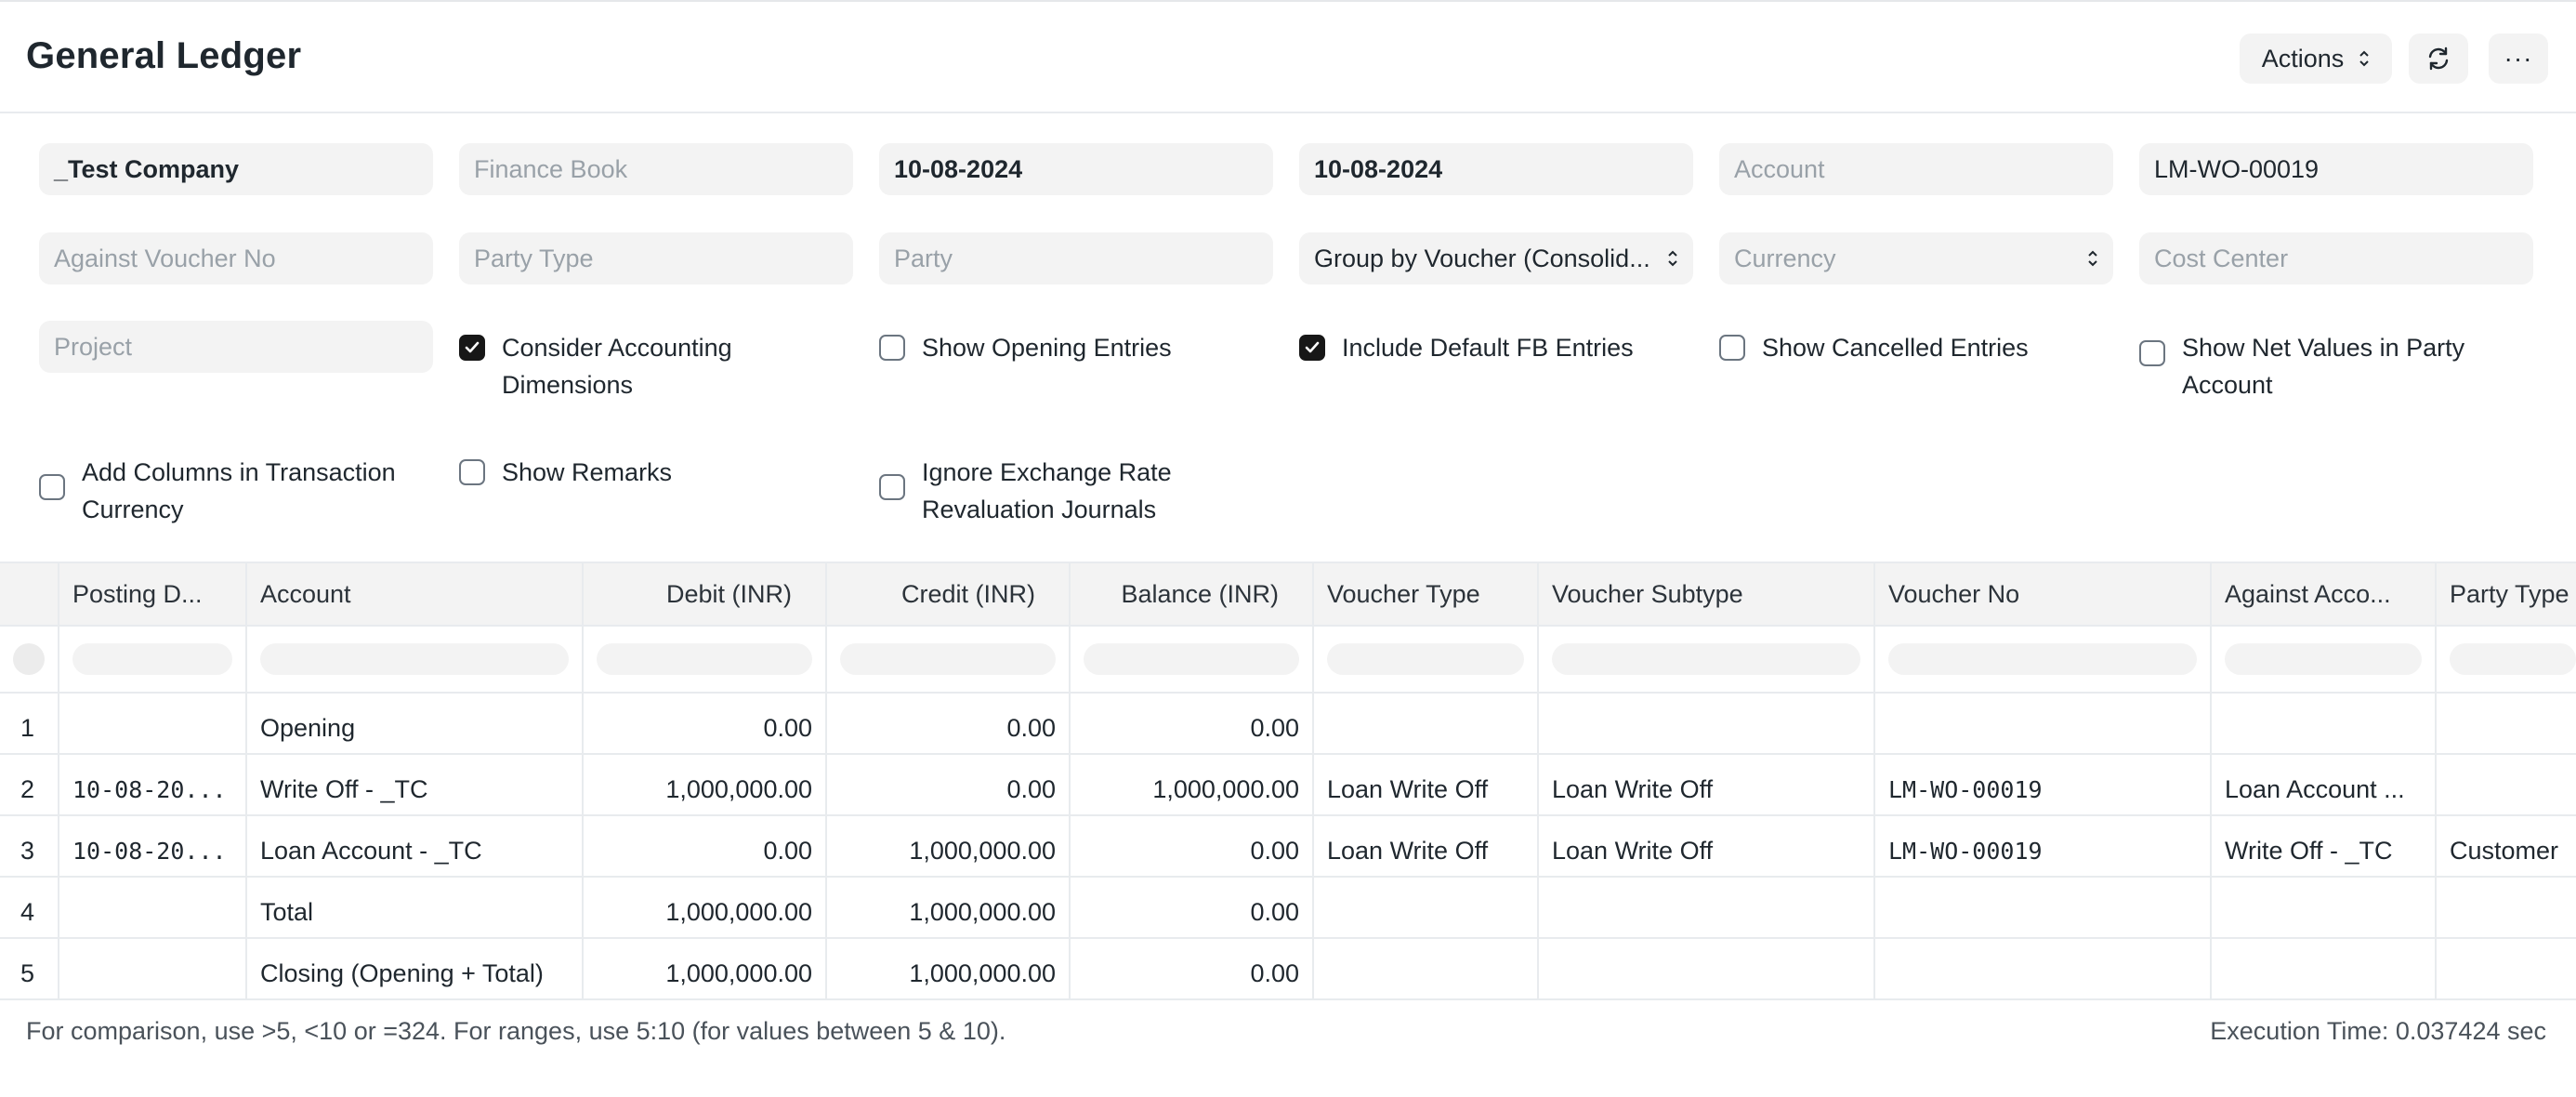  Describe the element at coordinates (415, 784) in the screenshot. I see `cell-account: Write Off - _TC` at that location.